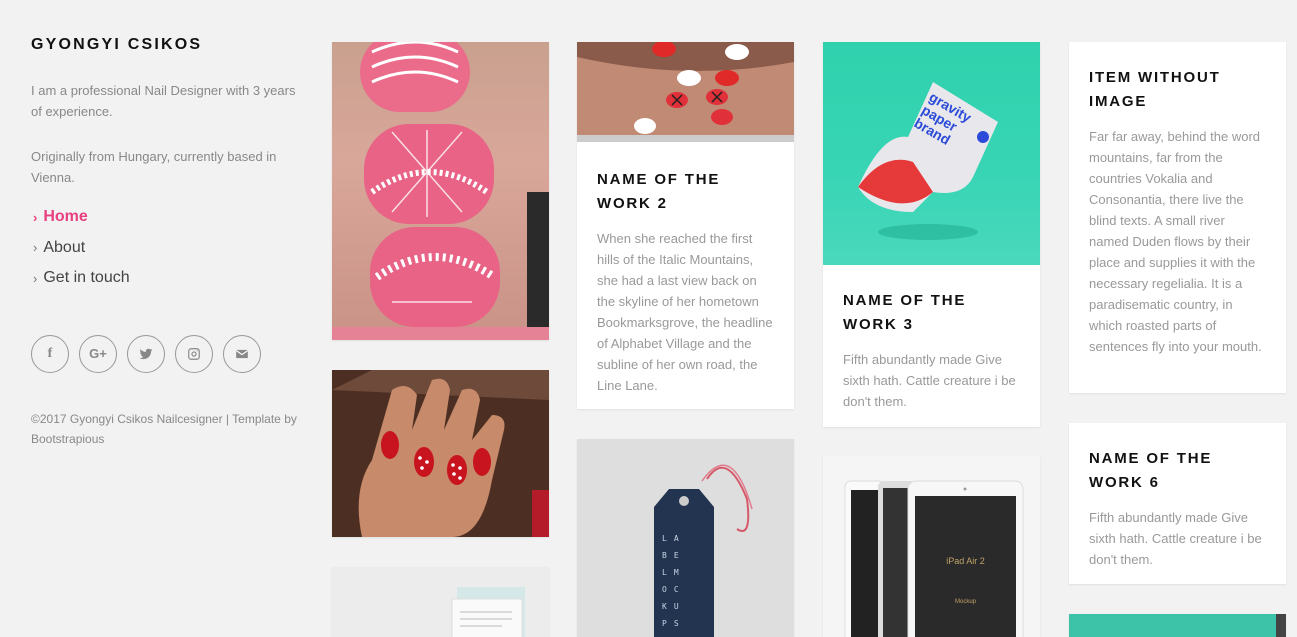 This screenshot has width=1297, height=637. I want to click on label-tag-mockup-image: LA BE LM OC KU PS, so click(685, 538).